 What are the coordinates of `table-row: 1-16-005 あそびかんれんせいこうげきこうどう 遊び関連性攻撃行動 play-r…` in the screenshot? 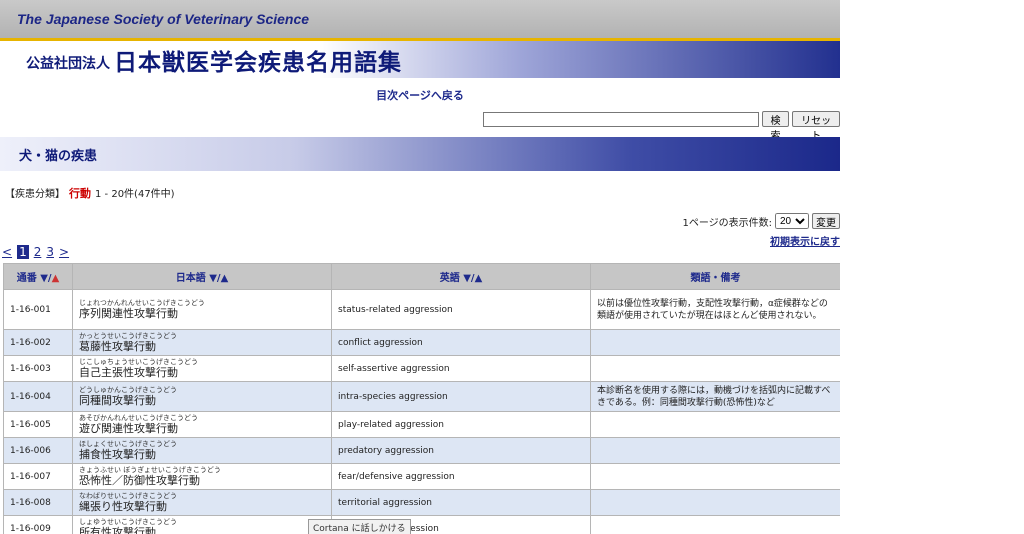 It's located at (421, 424).